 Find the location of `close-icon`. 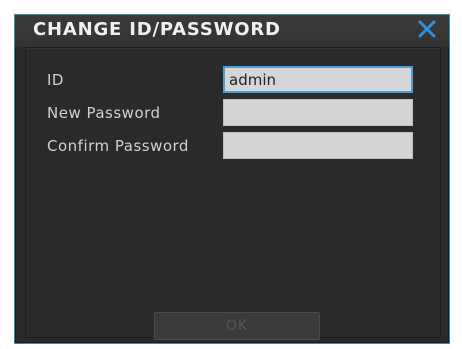

close-icon is located at coordinates (427, 29).